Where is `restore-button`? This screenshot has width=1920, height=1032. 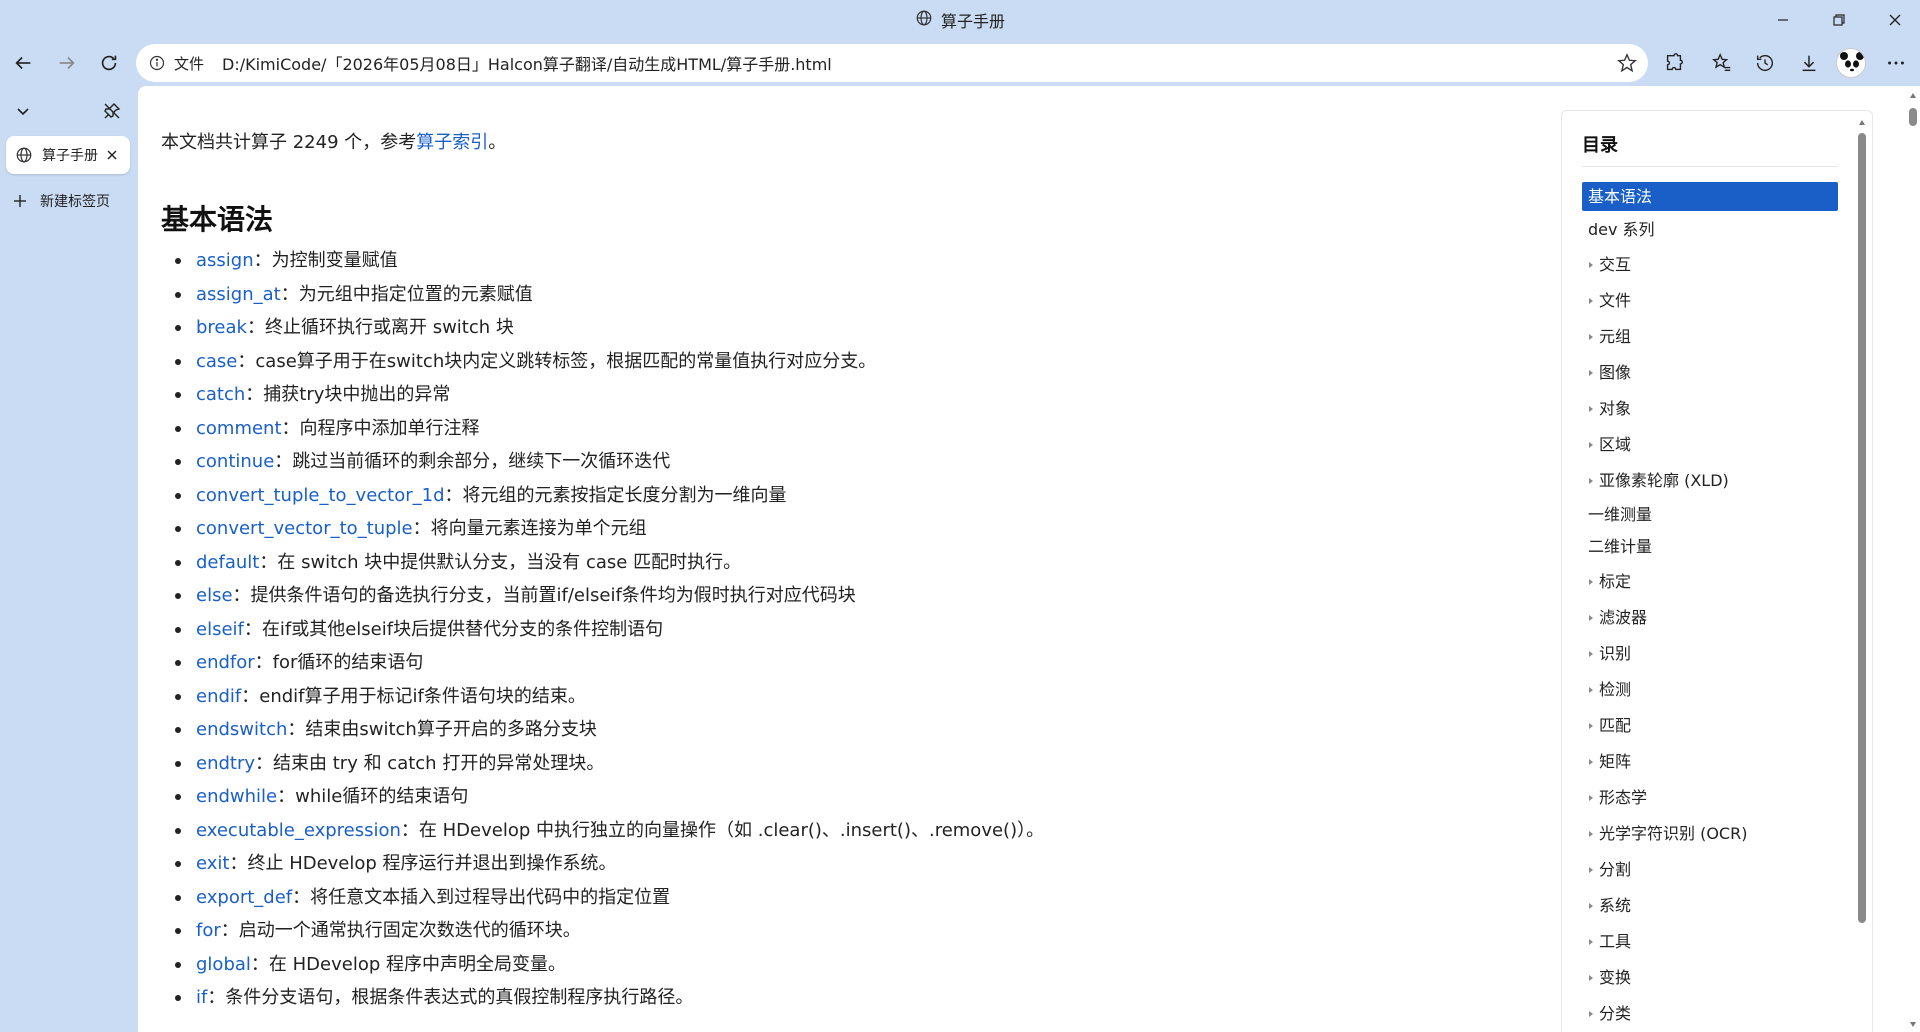
restore-button is located at coordinates (1839, 20).